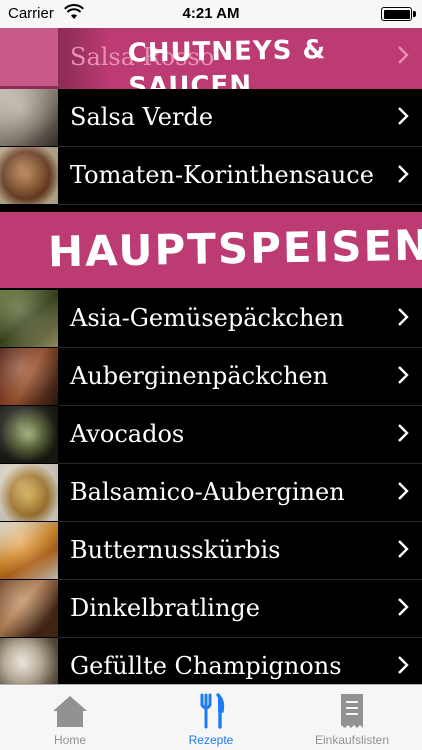  I want to click on receipt-icon, so click(352, 711).